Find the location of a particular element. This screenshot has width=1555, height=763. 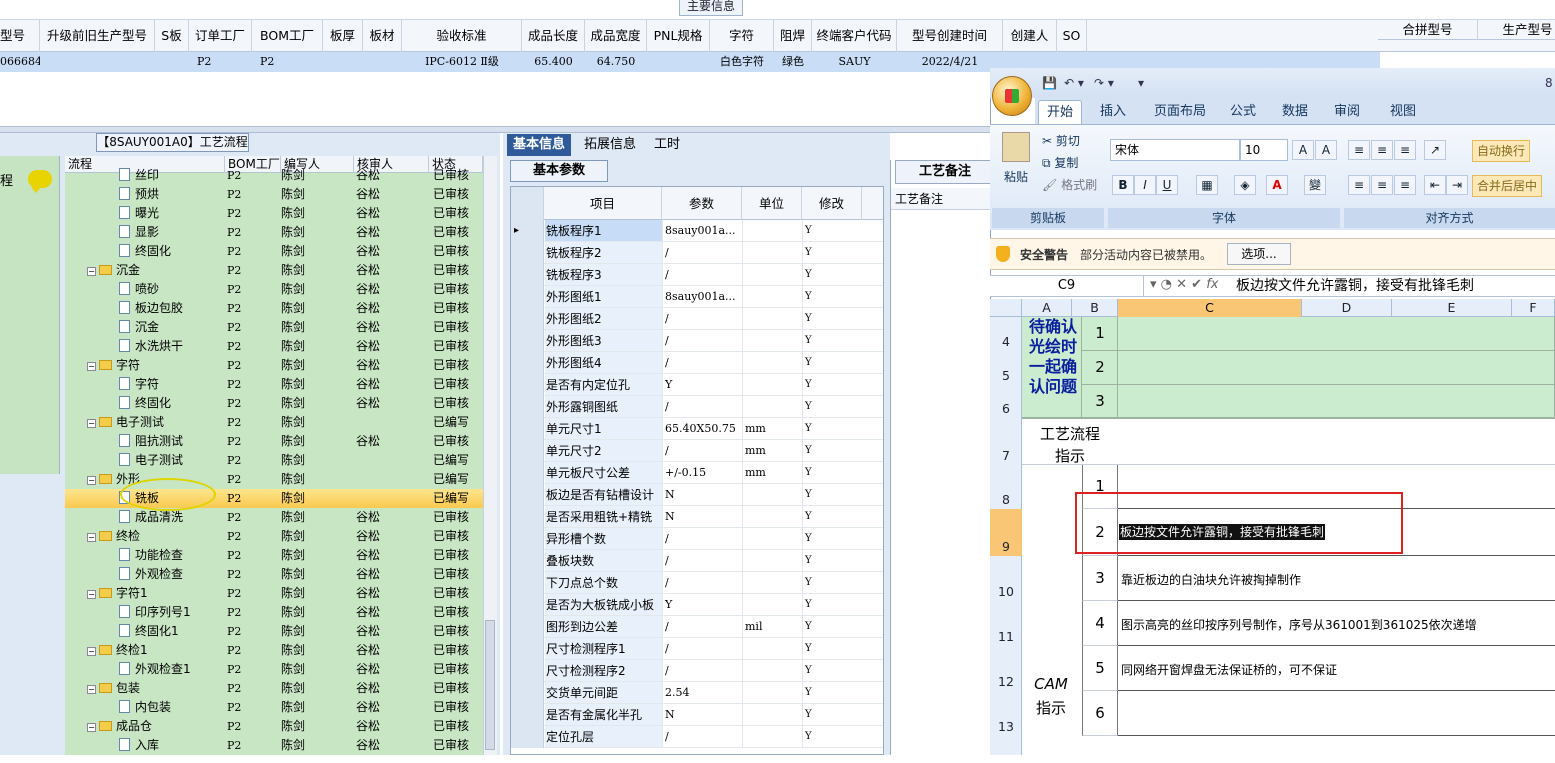

ribbon-tab: 视图 is located at coordinates (1403, 112).